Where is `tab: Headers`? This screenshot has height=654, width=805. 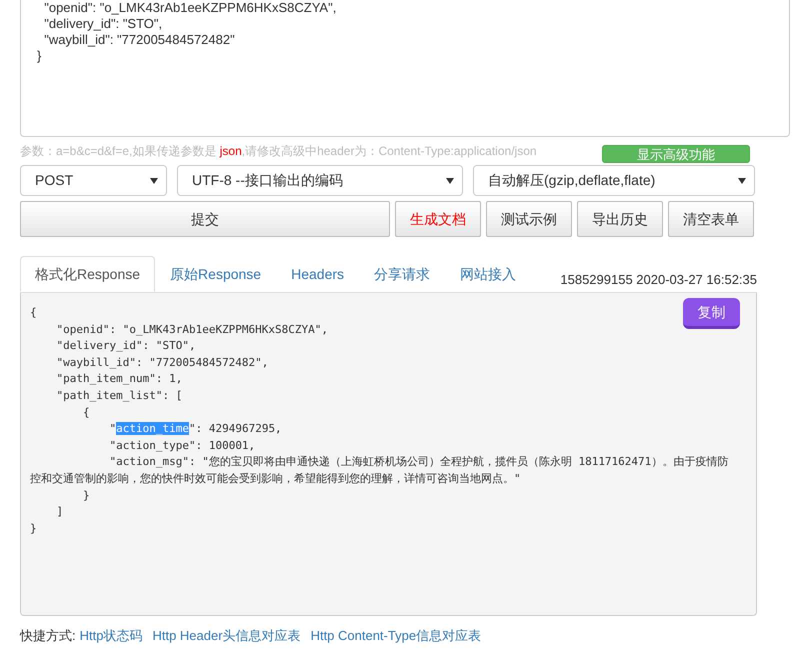
tab: Headers is located at coordinates (318, 274).